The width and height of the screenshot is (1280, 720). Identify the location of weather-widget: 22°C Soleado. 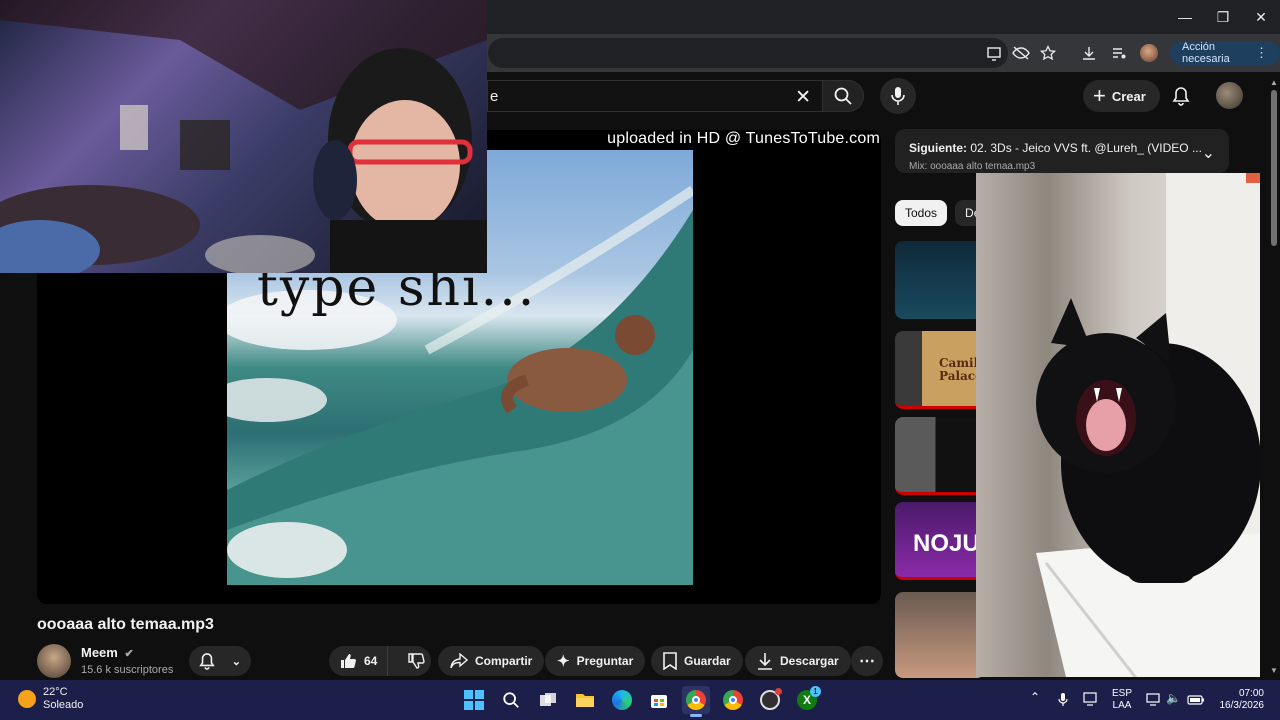
(63, 699).